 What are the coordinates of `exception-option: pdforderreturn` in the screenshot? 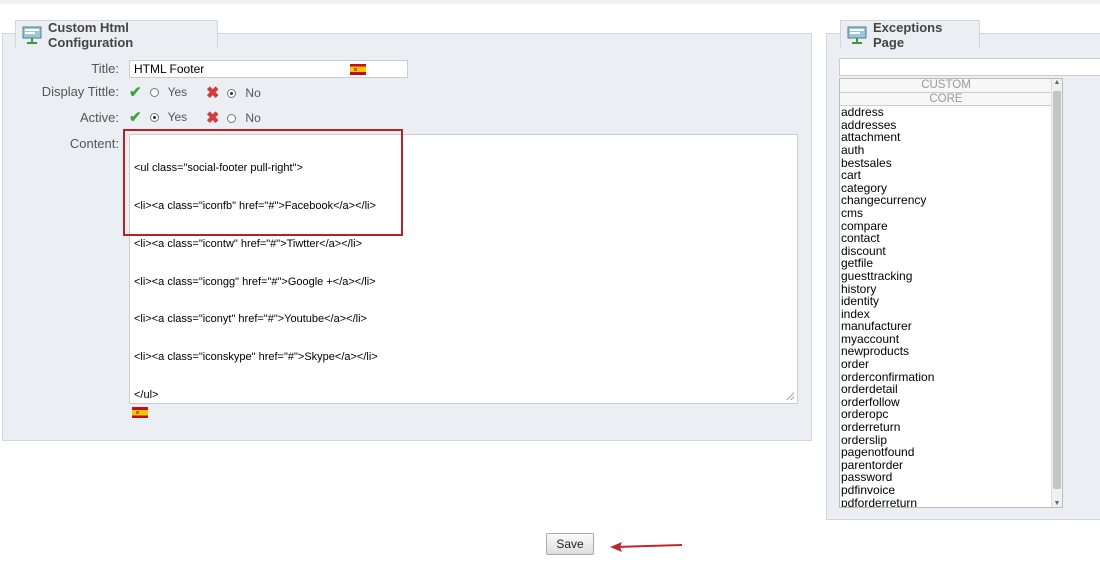 It's located at (946, 501).